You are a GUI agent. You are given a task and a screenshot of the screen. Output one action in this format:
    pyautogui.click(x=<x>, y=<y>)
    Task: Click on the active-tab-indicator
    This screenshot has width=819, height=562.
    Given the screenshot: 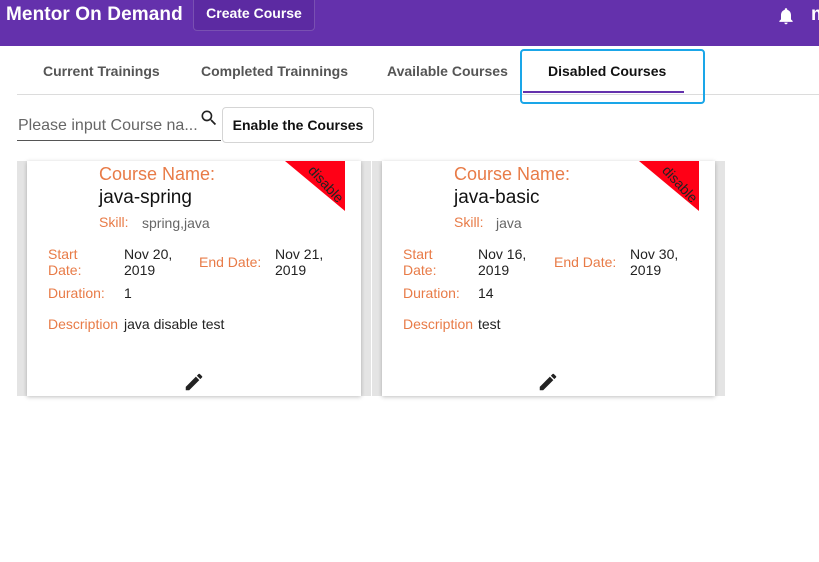 What is the action you would take?
    pyautogui.click(x=603, y=92)
    